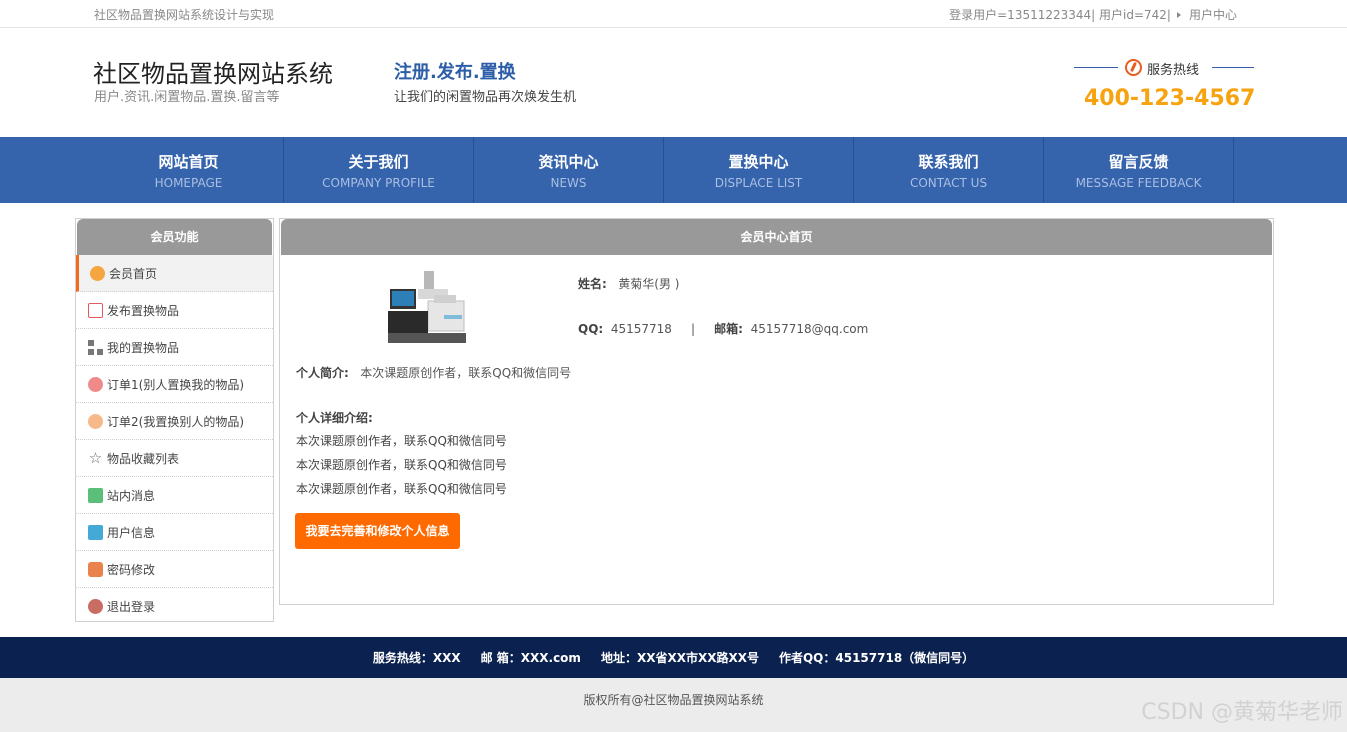 This screenshot has width=1347, height=732. I want to click on sidebar-item-label: 密码修改, so click(131, 569).